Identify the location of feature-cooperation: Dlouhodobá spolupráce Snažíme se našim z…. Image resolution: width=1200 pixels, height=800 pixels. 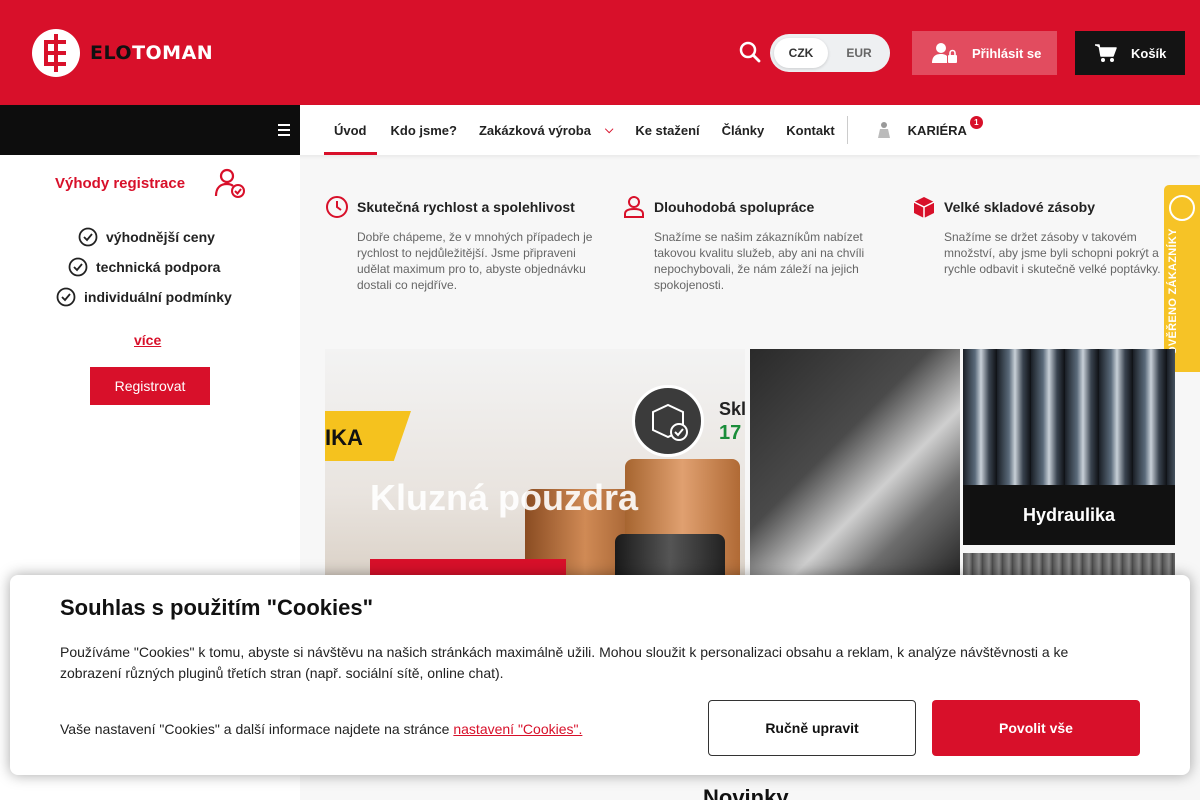
(763, 244).